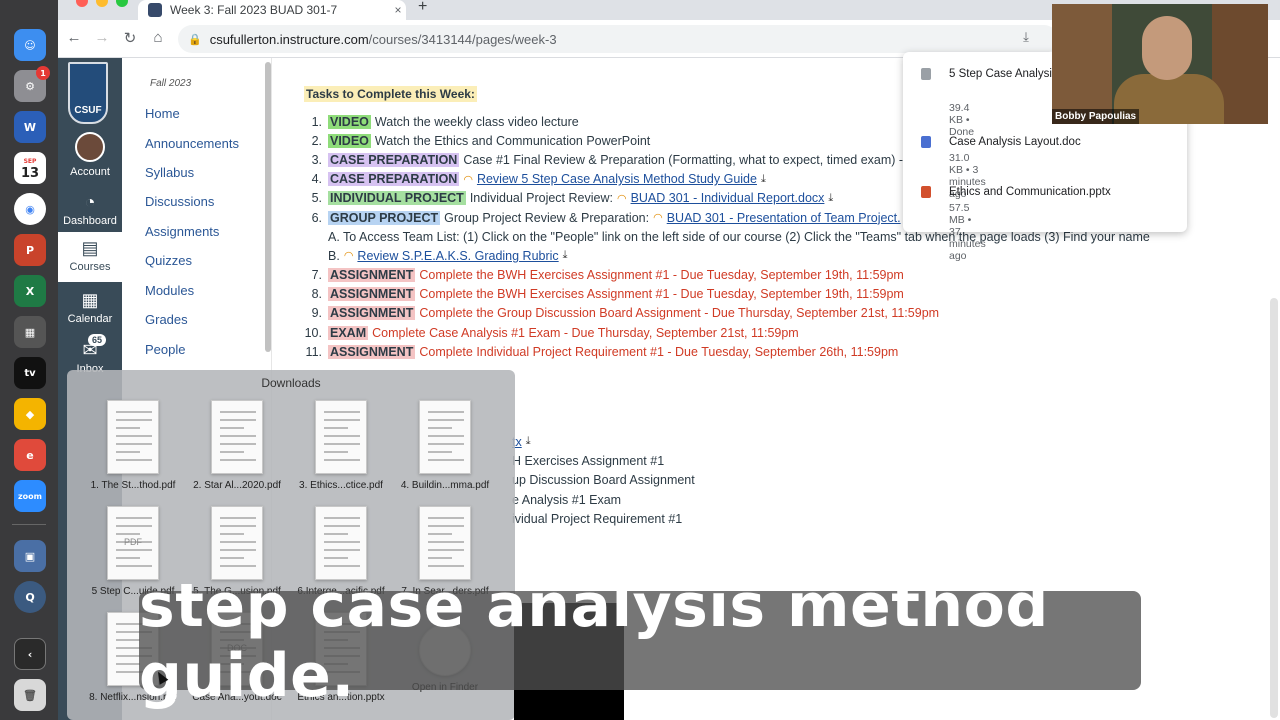 The image size is (1280, 720). Describe the element at coordinates (90, 248) in the screenshot. I see `courses-icon: ▤` at that location.